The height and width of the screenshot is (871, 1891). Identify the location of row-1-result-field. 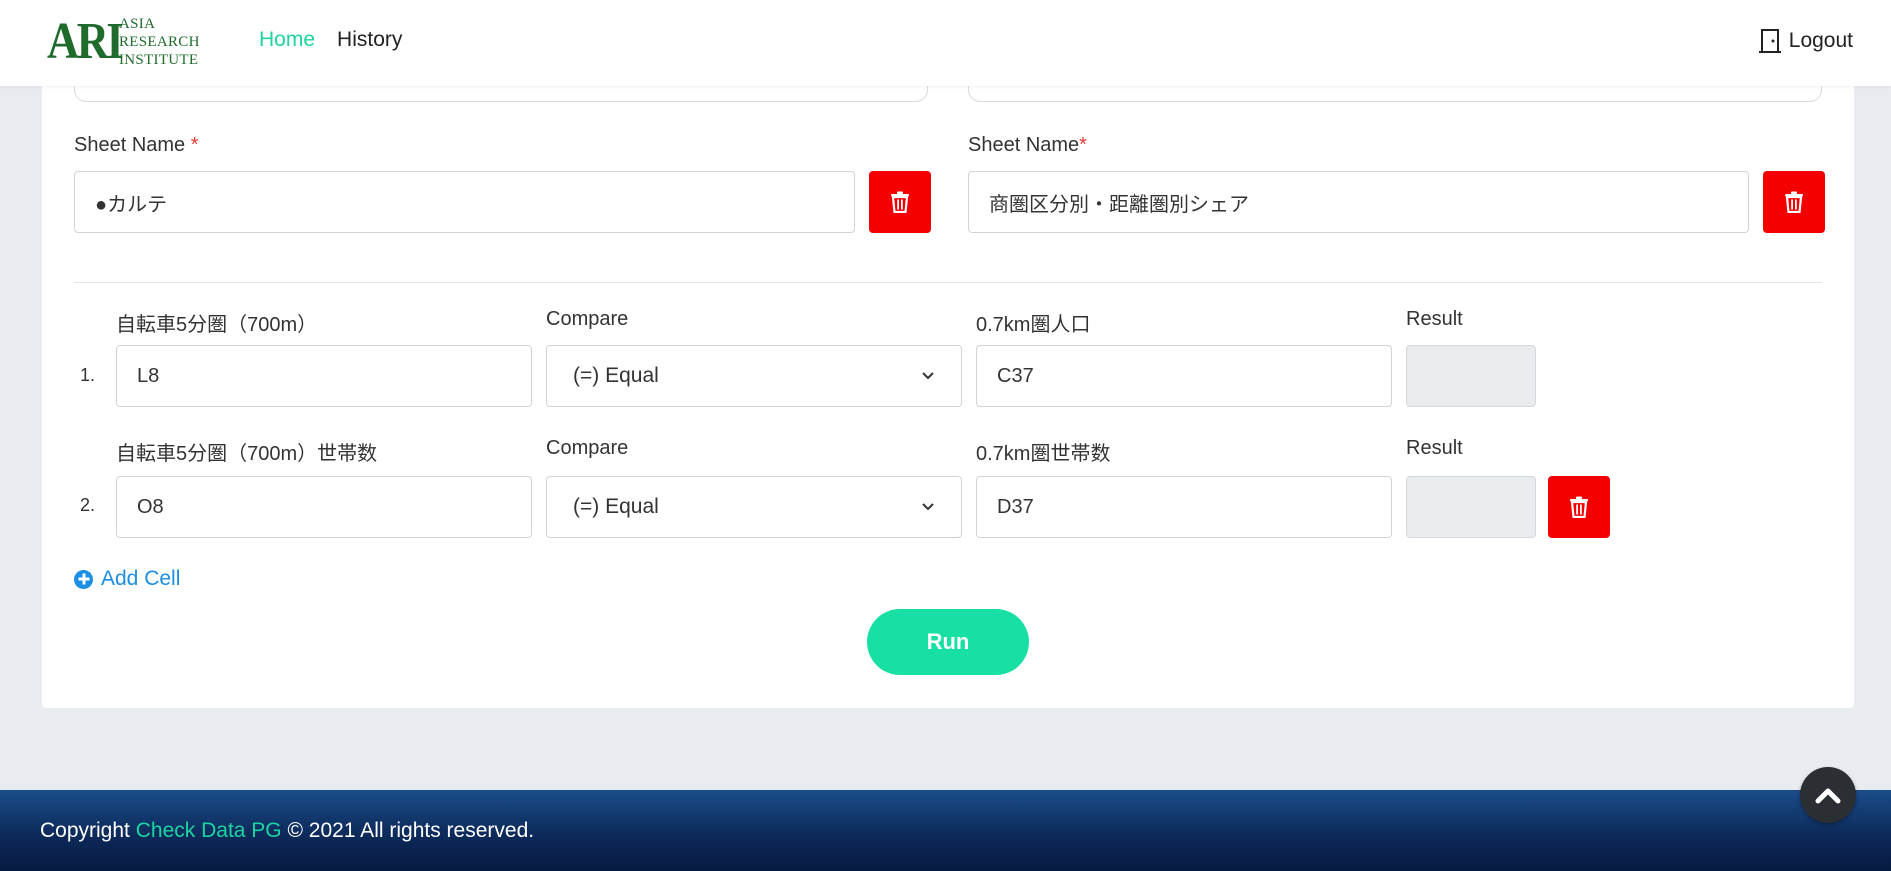
(1471, 376).